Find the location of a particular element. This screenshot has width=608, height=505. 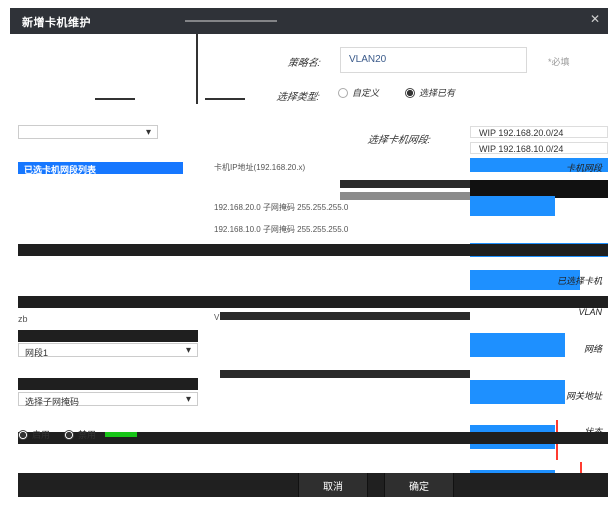

mode-radio-custom: 自定义 is located at coordinates (358, 92).